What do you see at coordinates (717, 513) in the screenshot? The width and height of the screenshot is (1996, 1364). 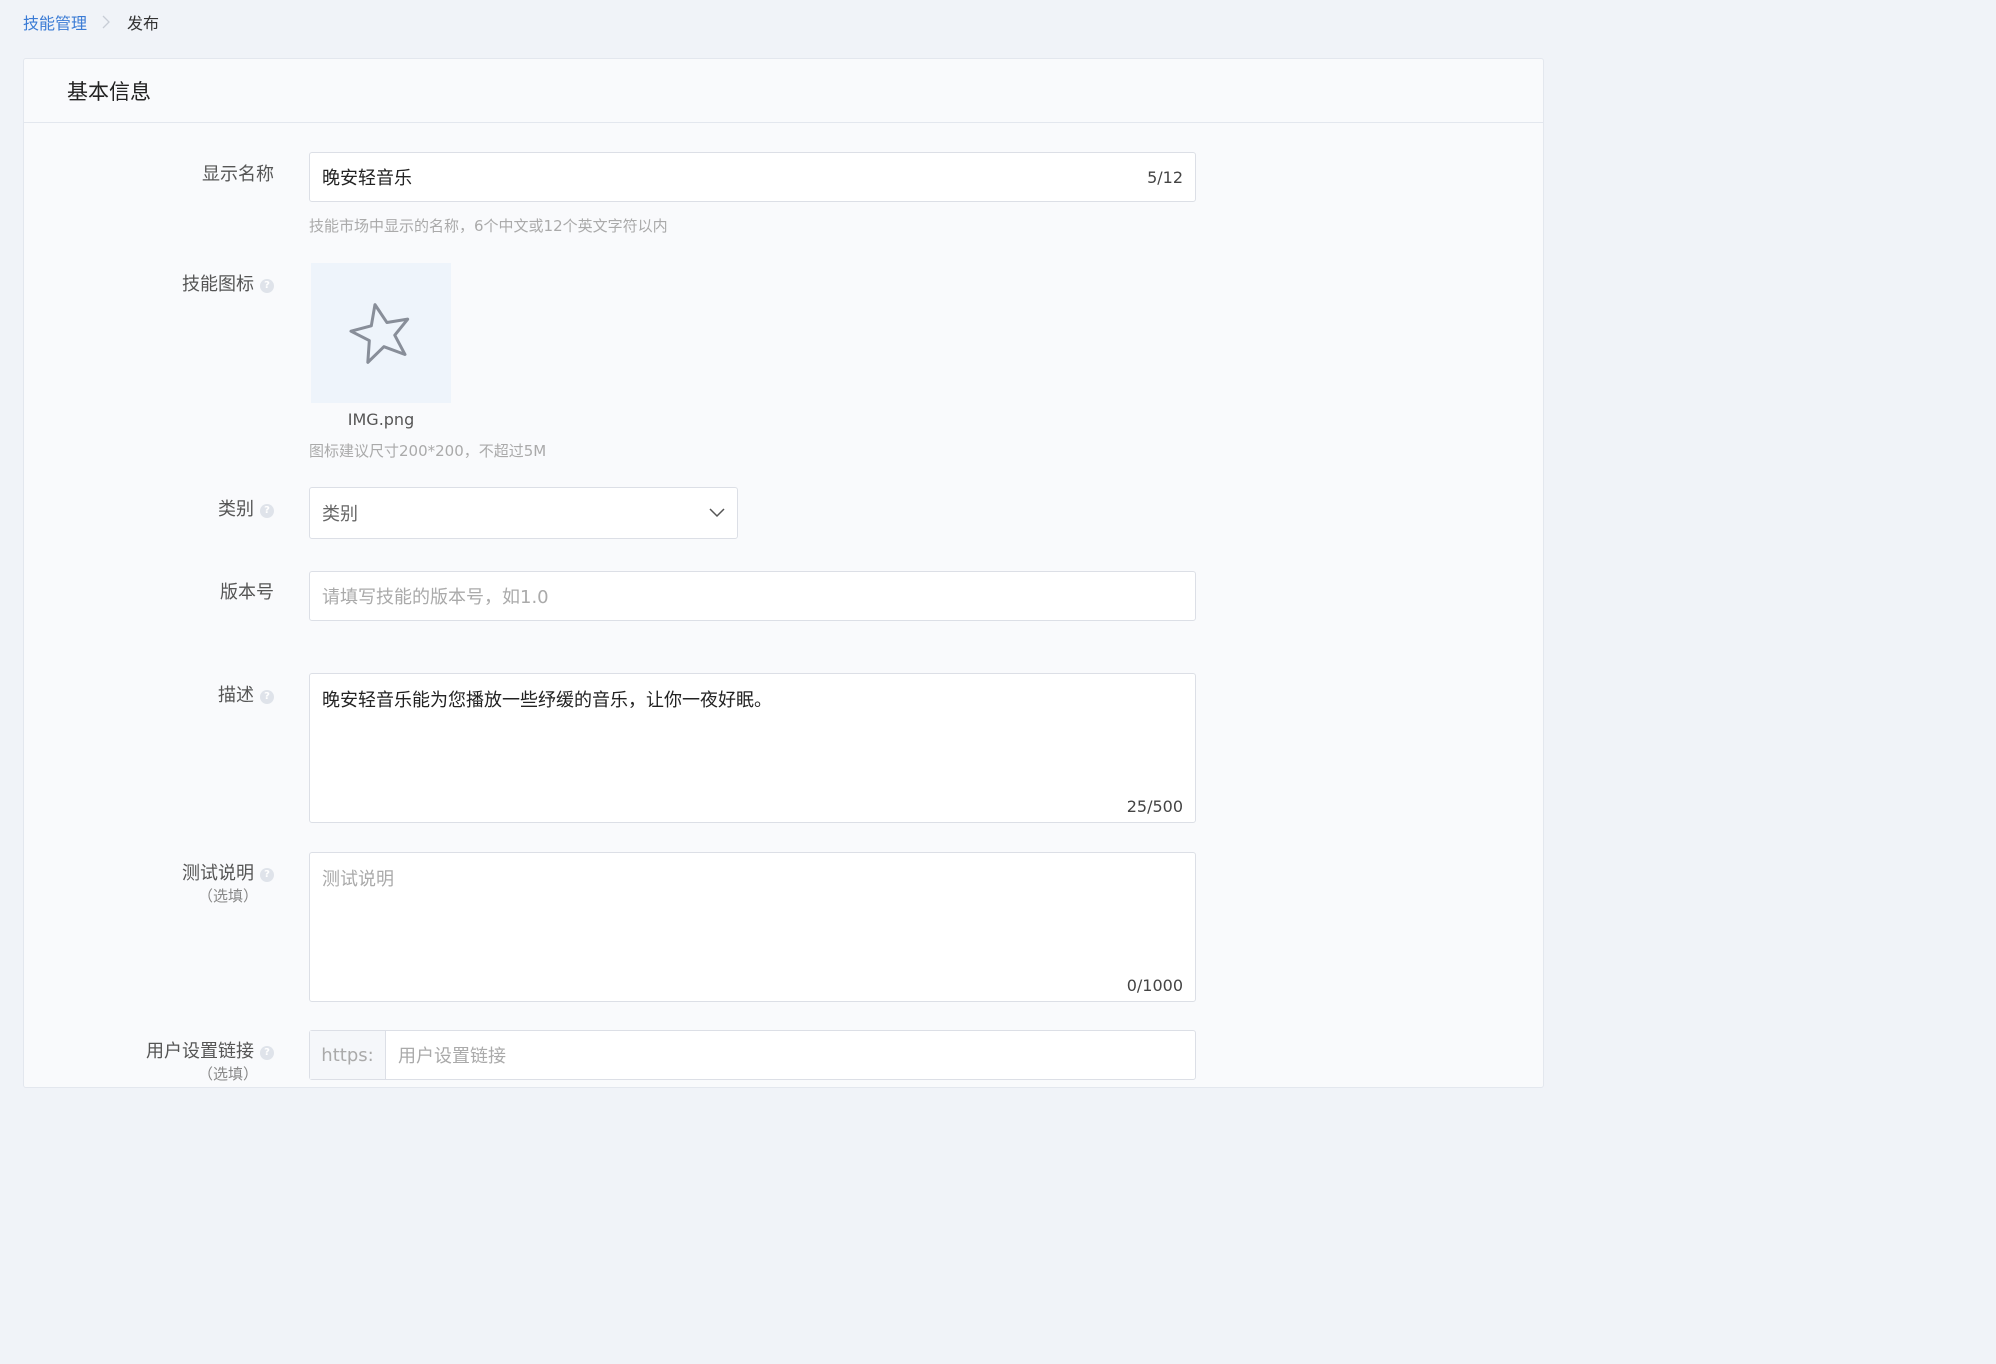 I see `chevron-down-icon` at bounding box center [717, 513].